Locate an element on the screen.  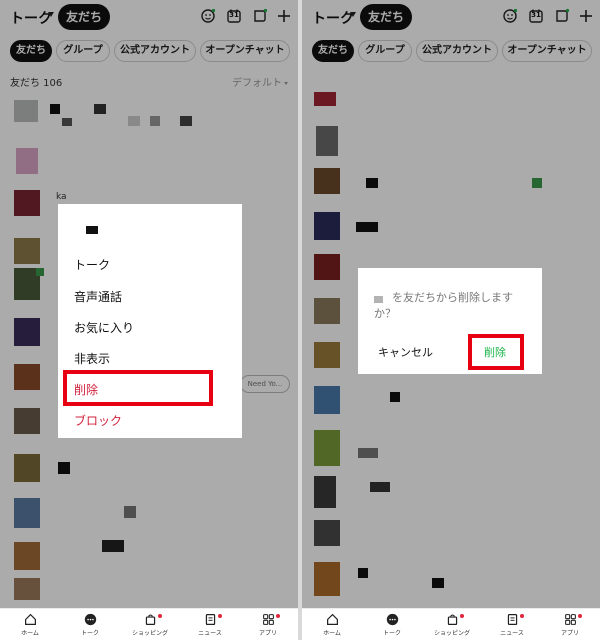
menu-item-favorite: お気に入り is located at coordinates (104, 327).